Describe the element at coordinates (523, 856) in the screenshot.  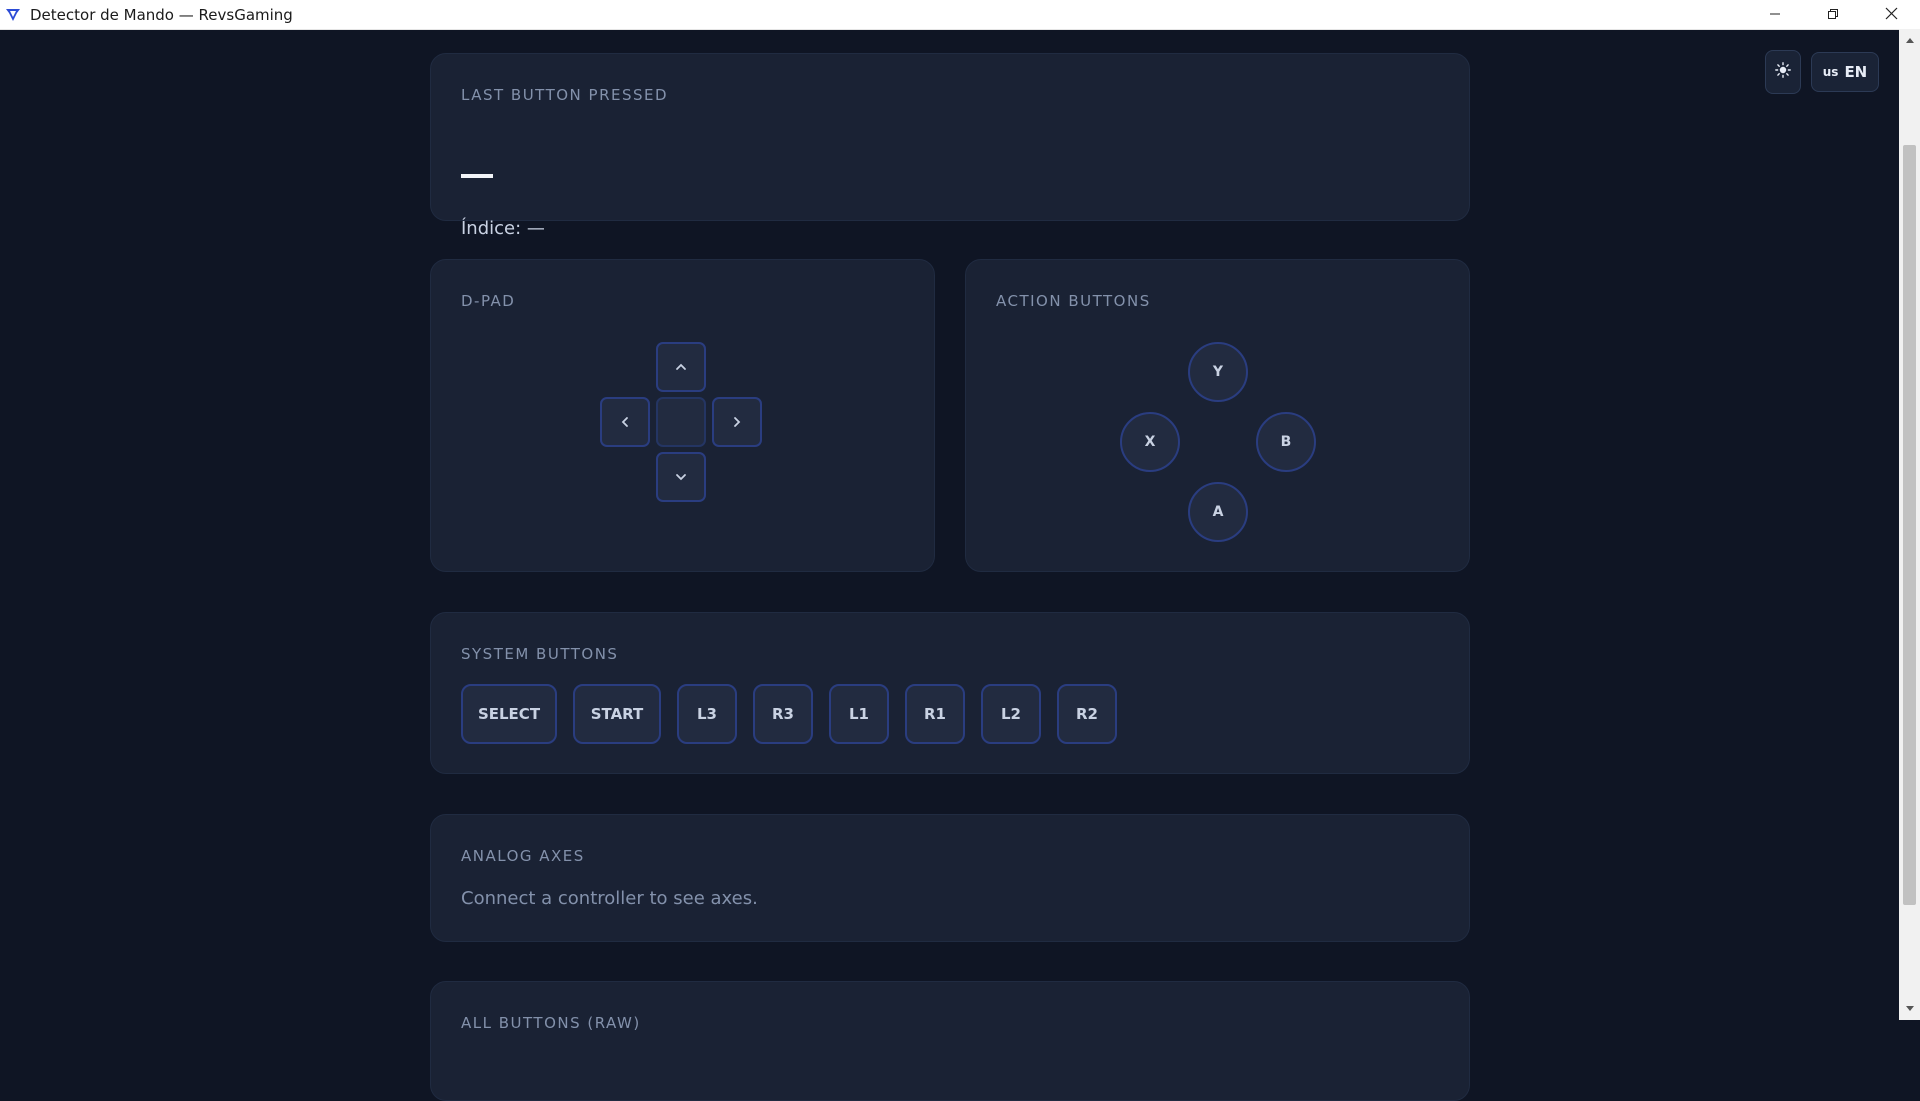
I see `analog-axes-heading: ANALOG AXES` at that location.